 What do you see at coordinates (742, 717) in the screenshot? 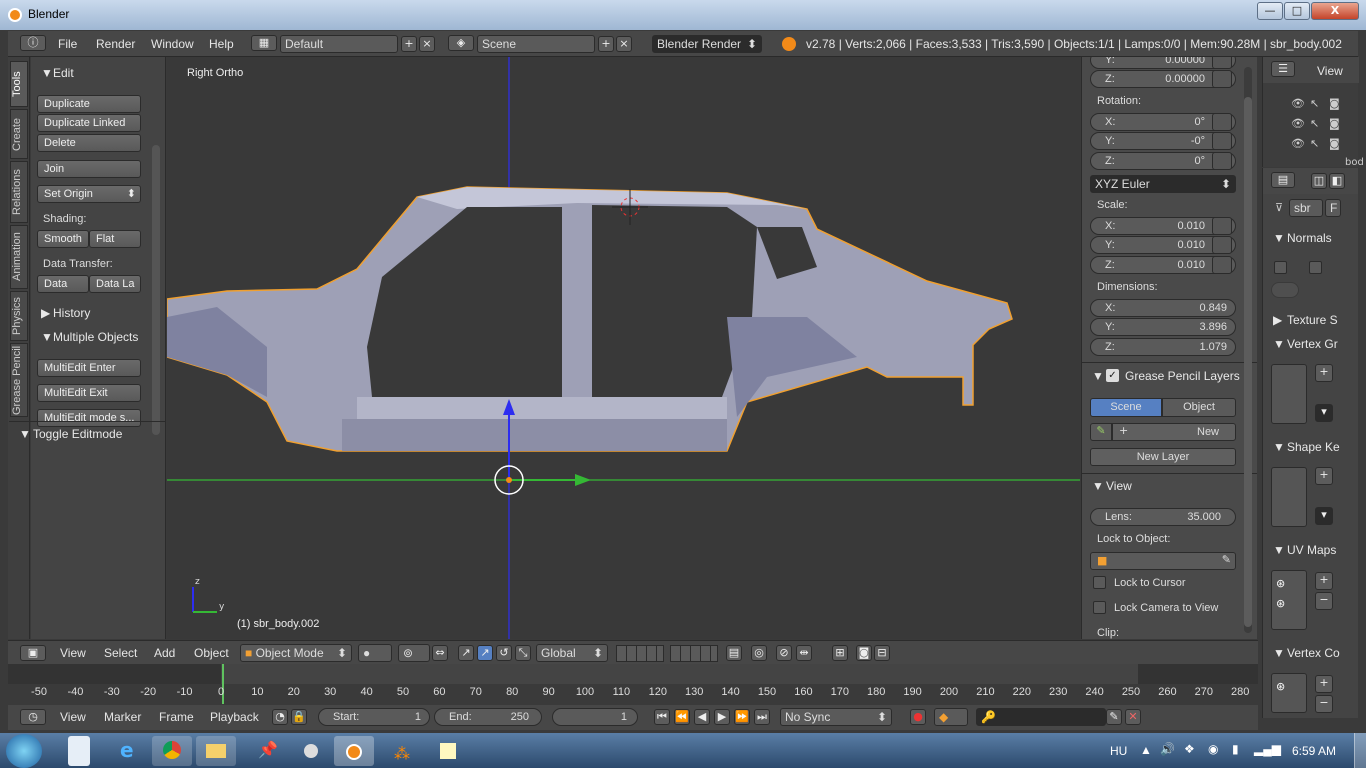
I see `jump-keyframe-forward-icon: ⏩` at bounding box center [742, 717].